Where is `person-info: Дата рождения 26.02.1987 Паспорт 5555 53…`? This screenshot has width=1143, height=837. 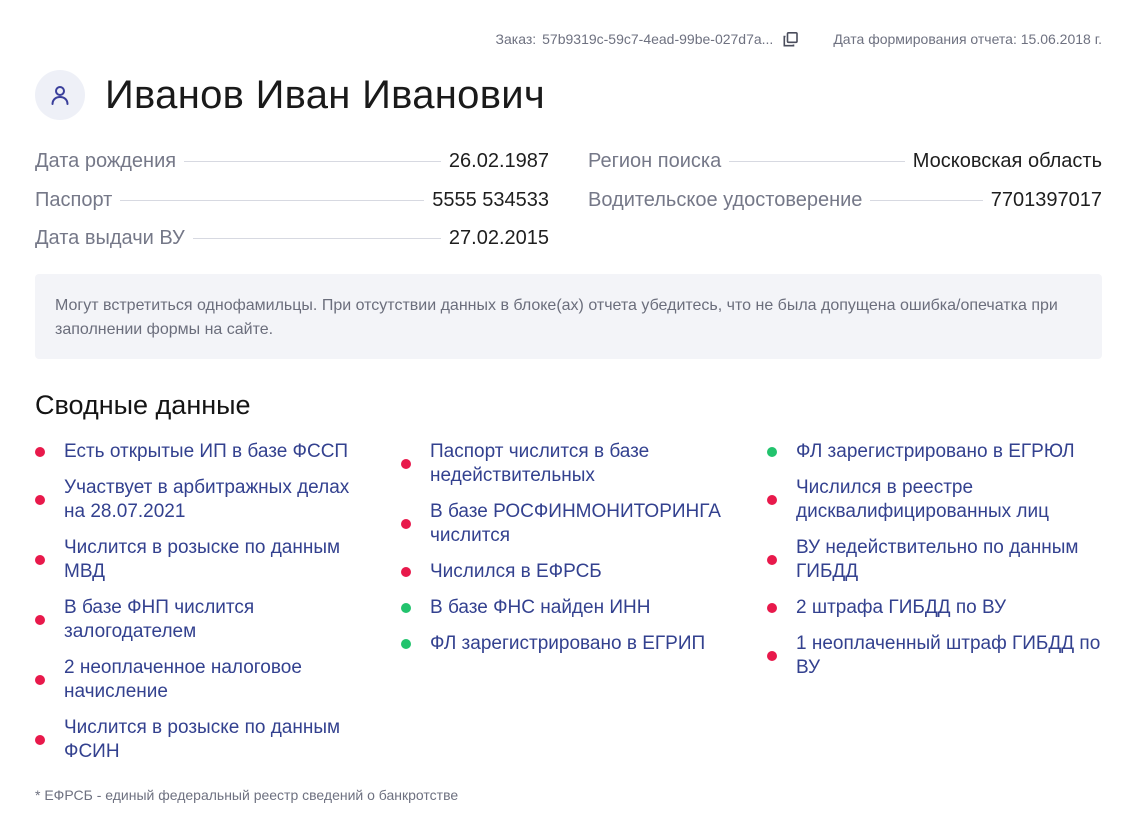 person-info: Дата рождения 26.02.1987 Паспорт 5555 53… is located at coordinates (568, 208).